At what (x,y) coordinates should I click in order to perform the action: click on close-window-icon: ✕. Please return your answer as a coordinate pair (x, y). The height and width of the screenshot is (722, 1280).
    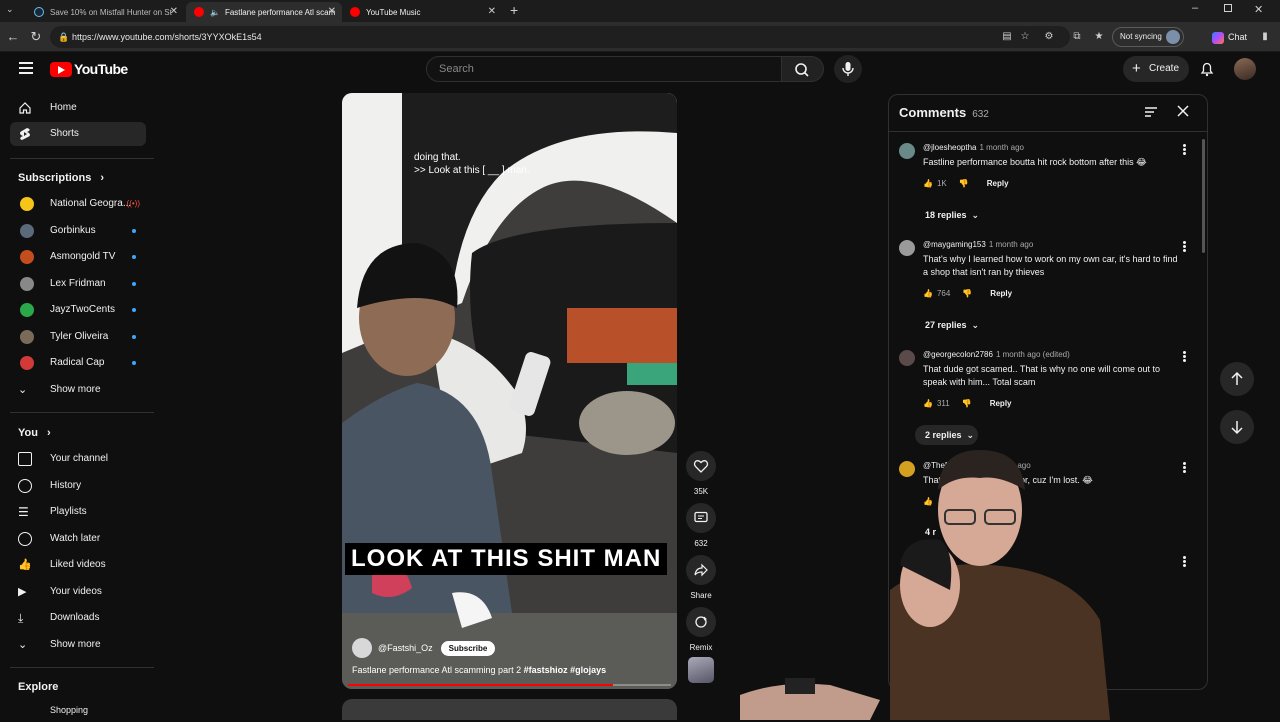
    Looking at the image, I should click on (1258, 9).